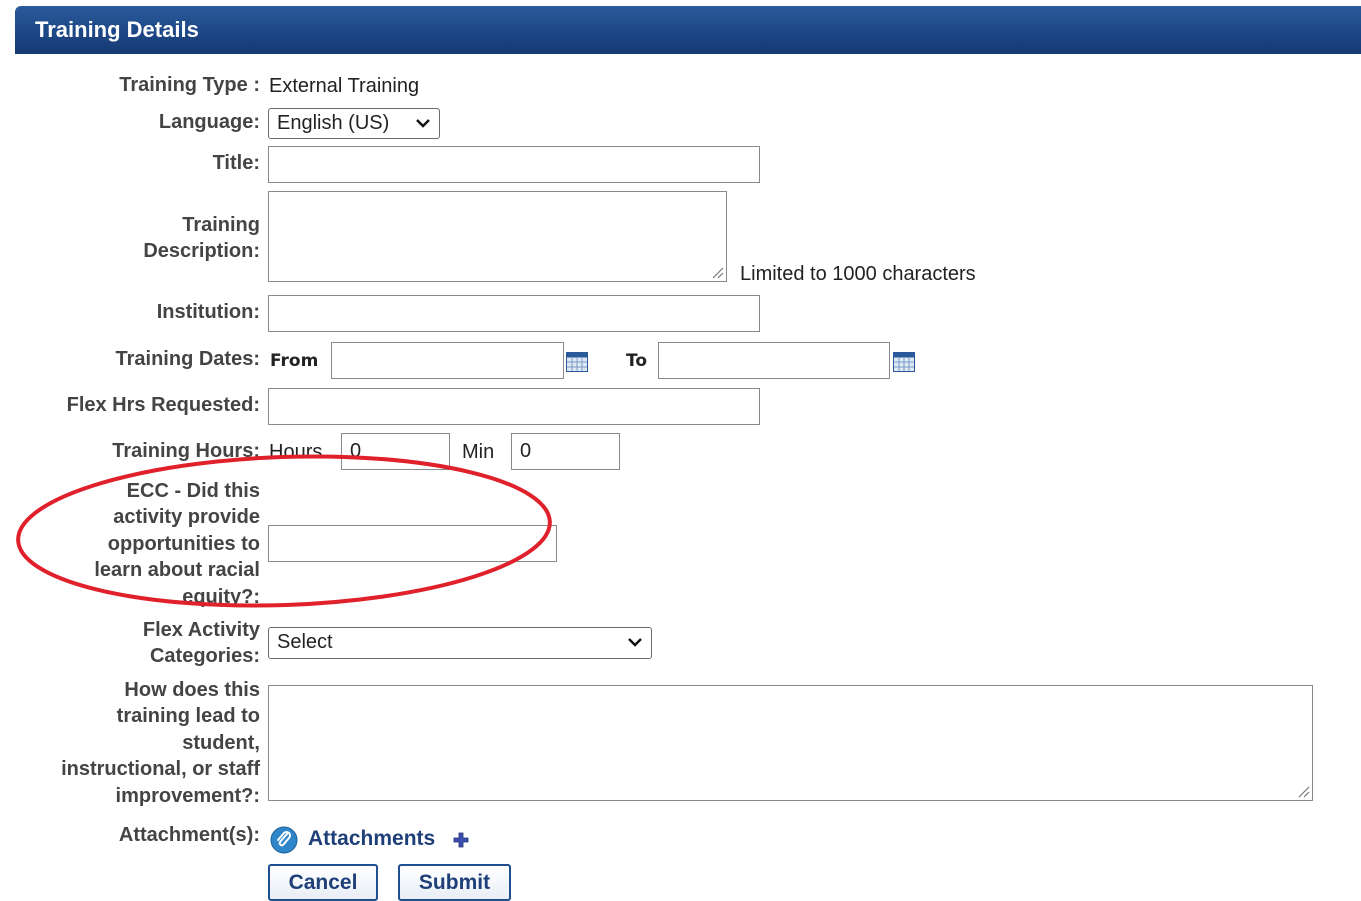  Describe the element at coordinates (189, 85) in the screenshot. I see `training-type-label: Training Type :` at that location.